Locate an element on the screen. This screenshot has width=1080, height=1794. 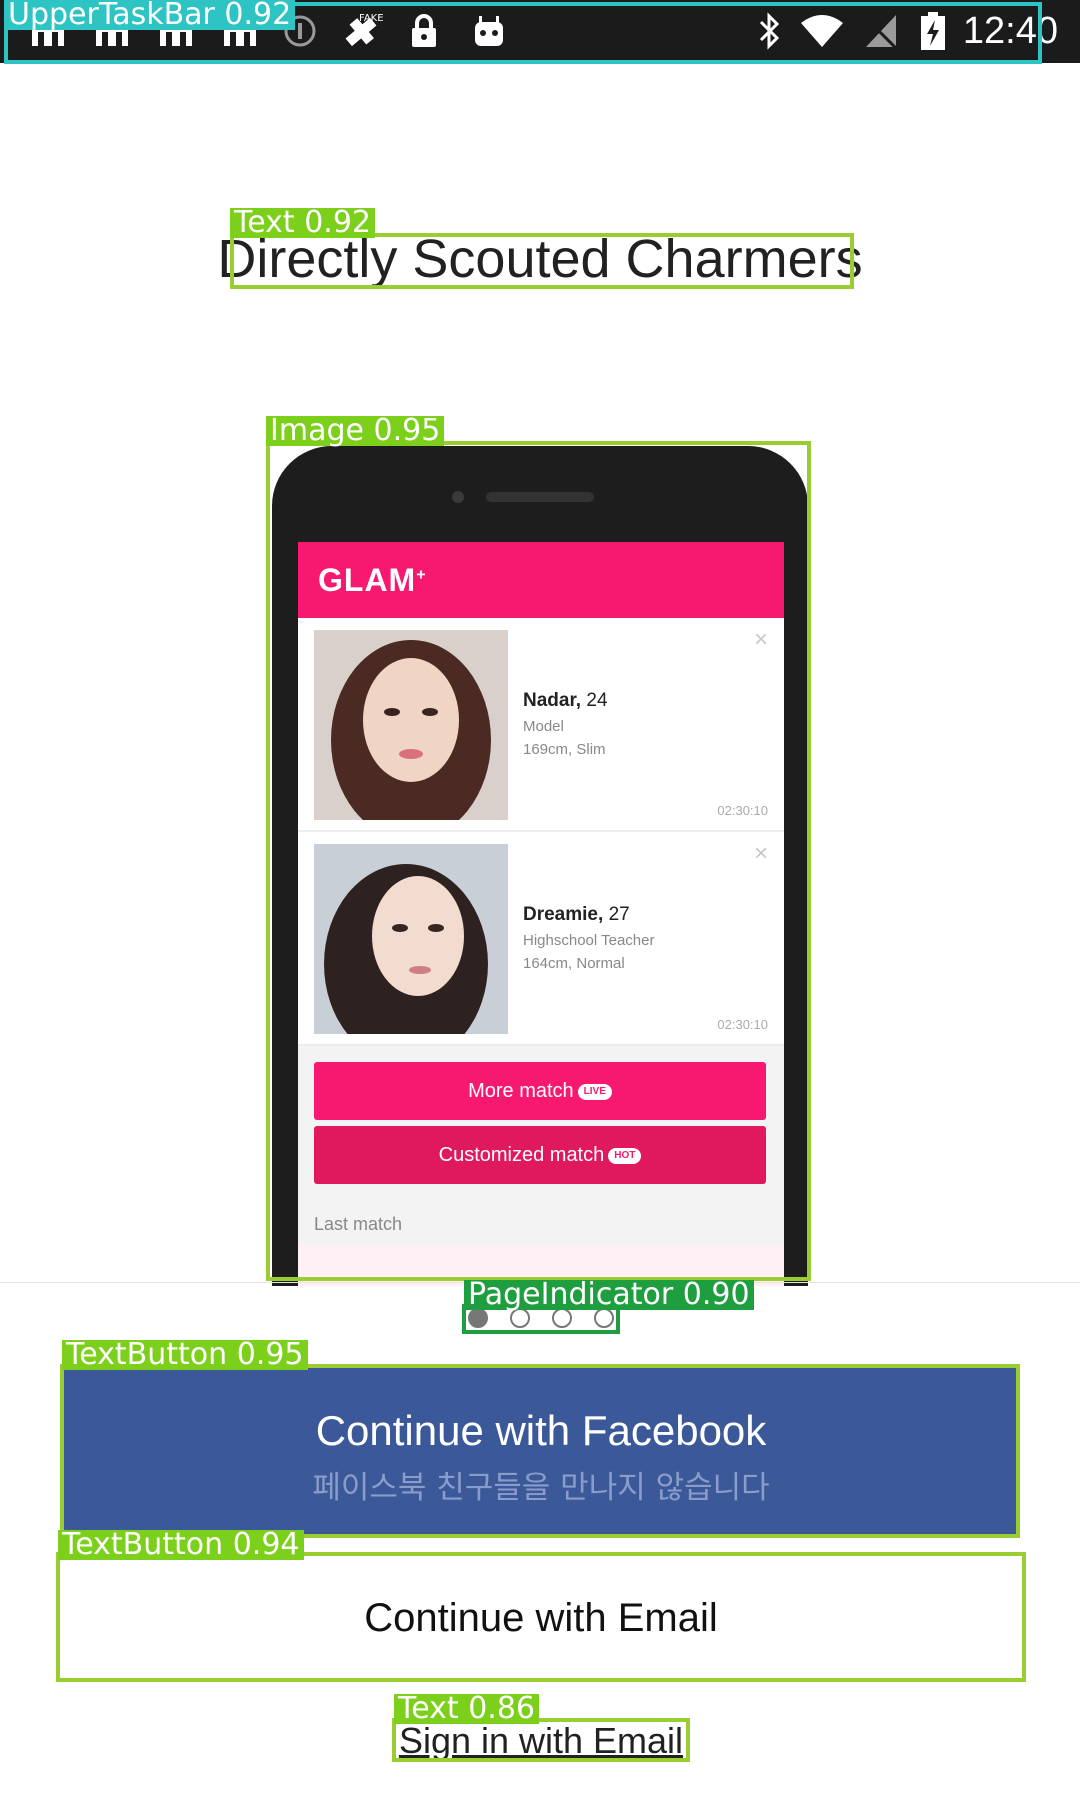
detection-label: Text 0.86 is located at coordinates (467, 1709).